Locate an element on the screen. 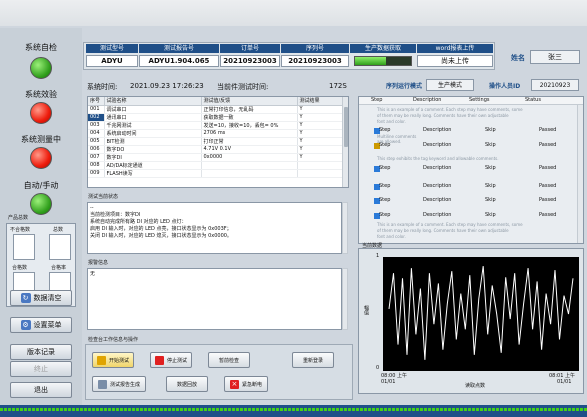  test-status-title: 测试当前状态 is located at coordinates (103, 197).